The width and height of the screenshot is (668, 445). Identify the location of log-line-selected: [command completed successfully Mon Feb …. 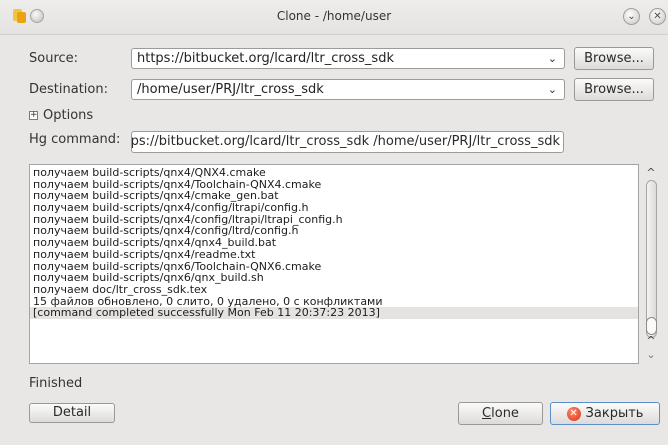
(334, 313).